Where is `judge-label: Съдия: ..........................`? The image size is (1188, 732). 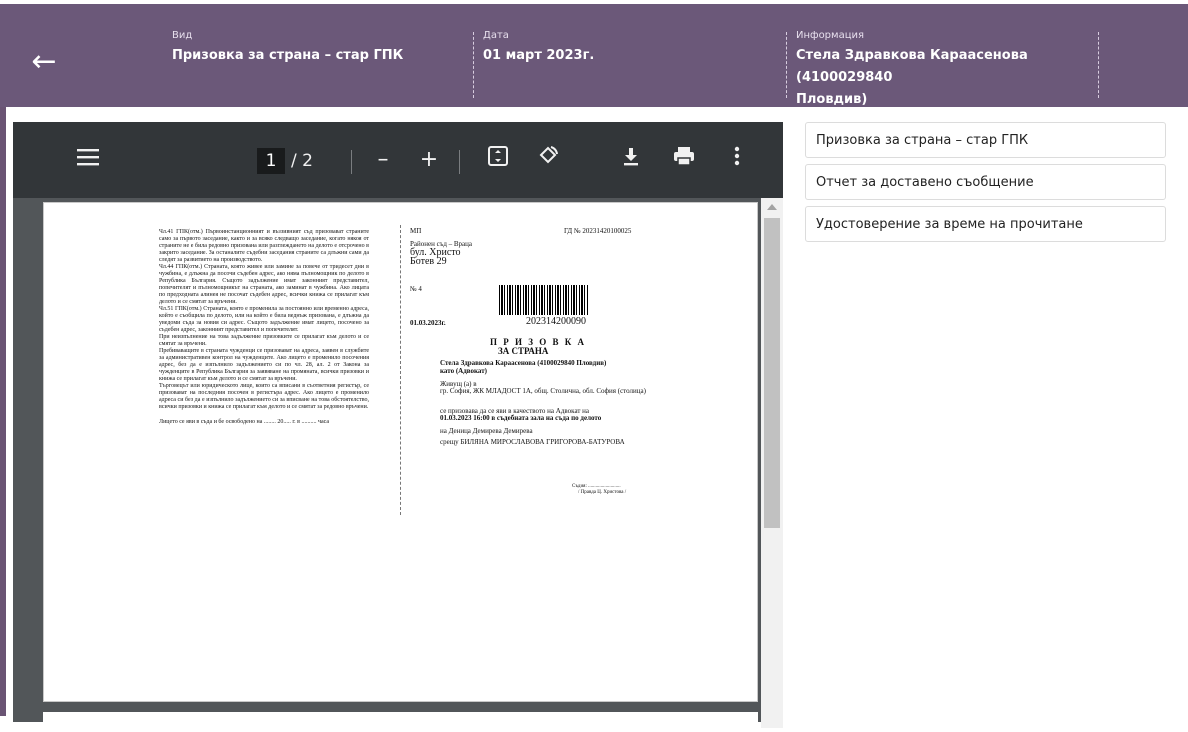
judge-label: Съдия: .......................... is located at coordinates (596, 486).